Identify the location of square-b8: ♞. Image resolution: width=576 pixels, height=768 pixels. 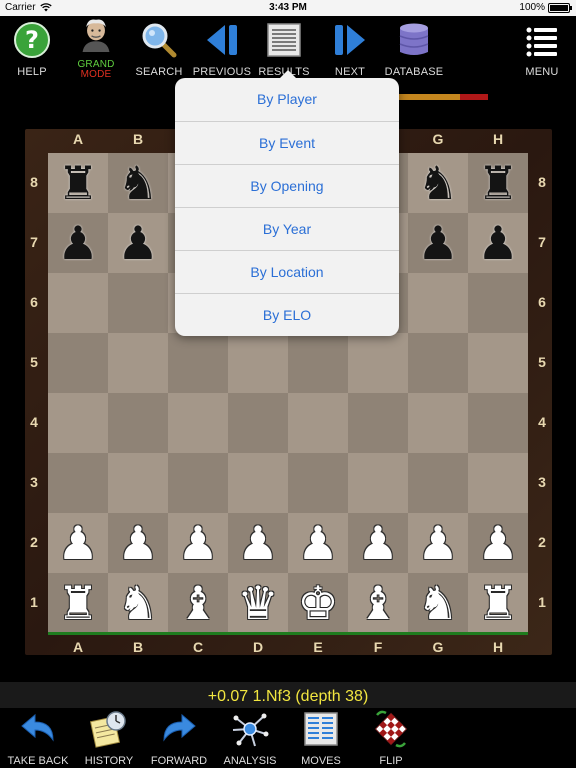
(138, 183).